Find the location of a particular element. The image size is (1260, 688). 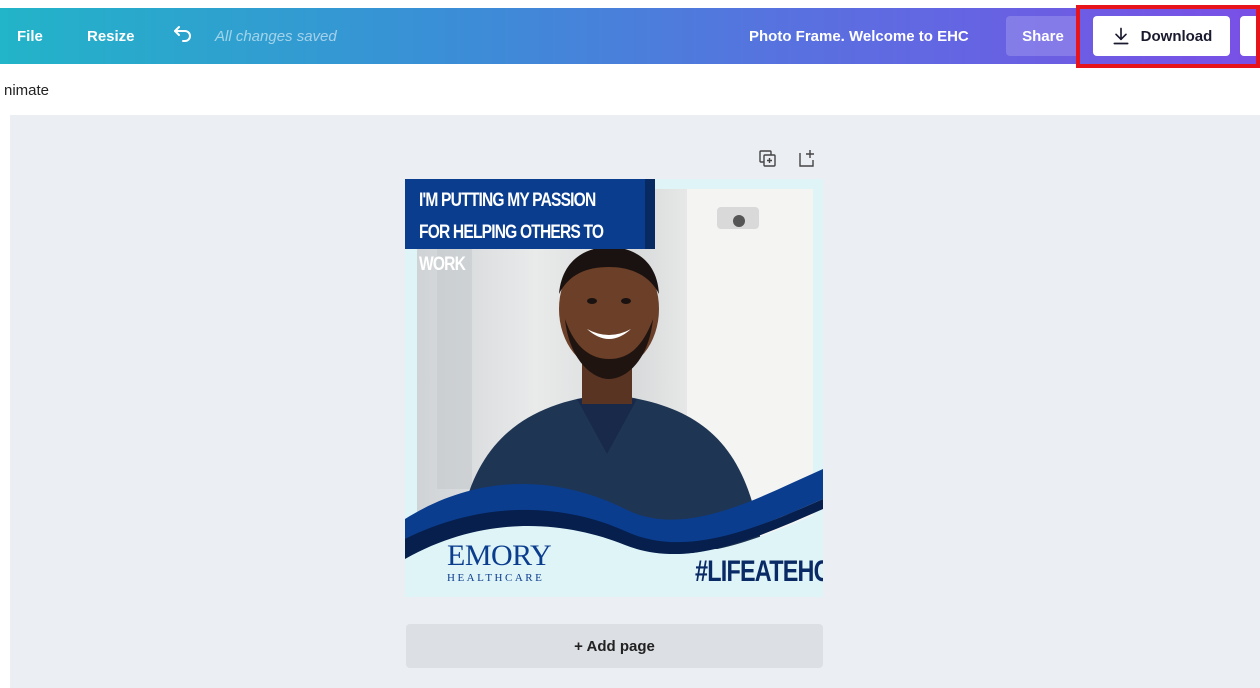

duplicate-page-icon is located at coordinates (768, 159).